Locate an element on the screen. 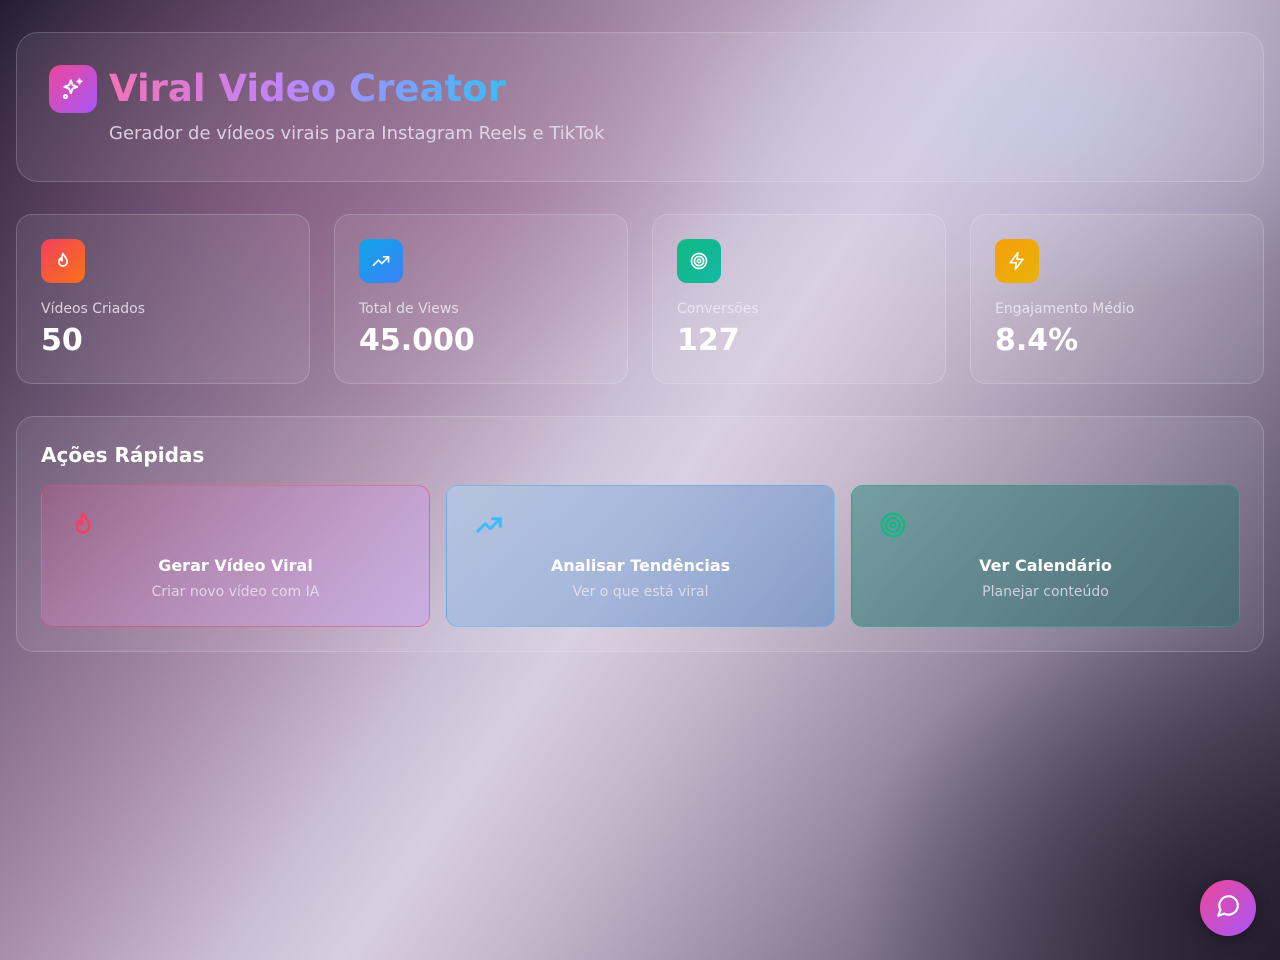 The image size is (1280, 960). zap-icon is located at coordinates (1017, 261).